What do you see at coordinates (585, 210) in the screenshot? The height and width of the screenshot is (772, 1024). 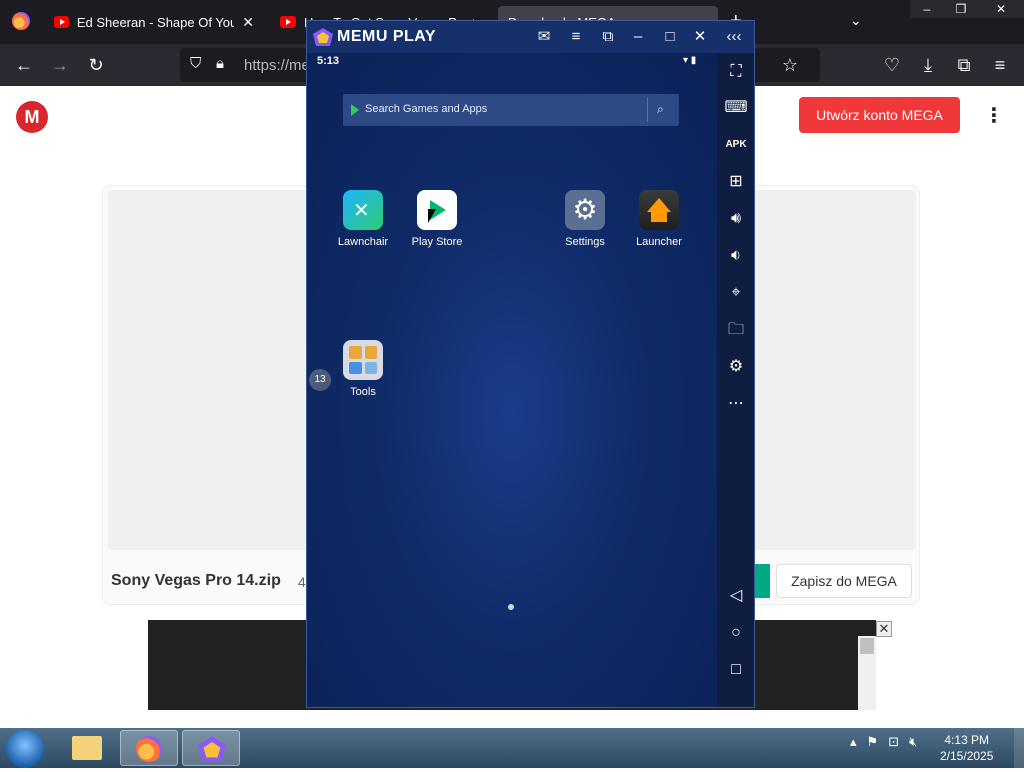 I see `settings-icon: ⚙` at bounding box center [585, 210].